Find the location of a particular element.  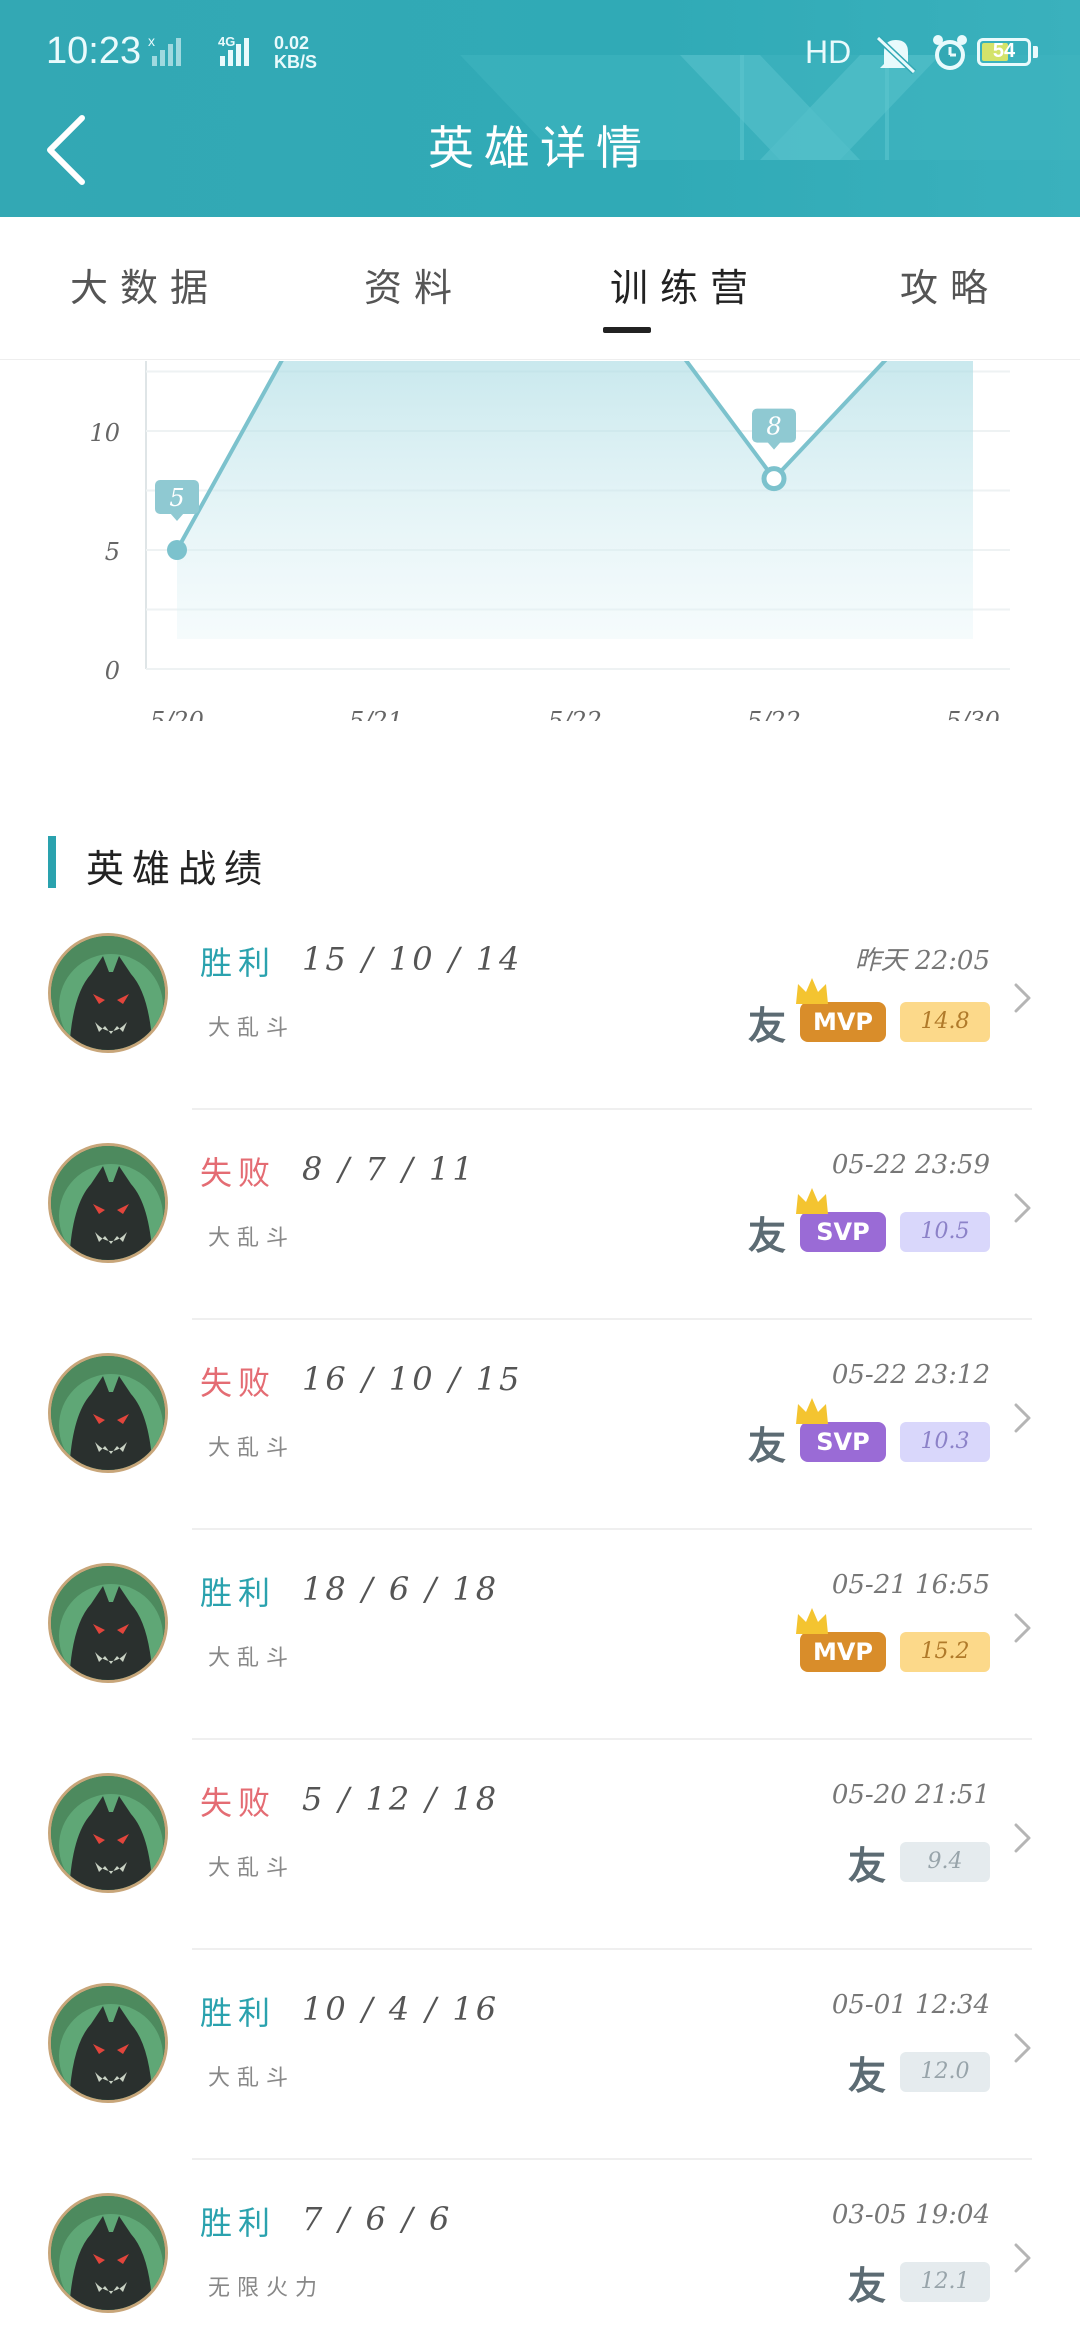

match-row: 失败 8 / 7 / 11 大乱斗 05-22 23:59 友 SVP 10.5 is located at coordinates (540, 1215).